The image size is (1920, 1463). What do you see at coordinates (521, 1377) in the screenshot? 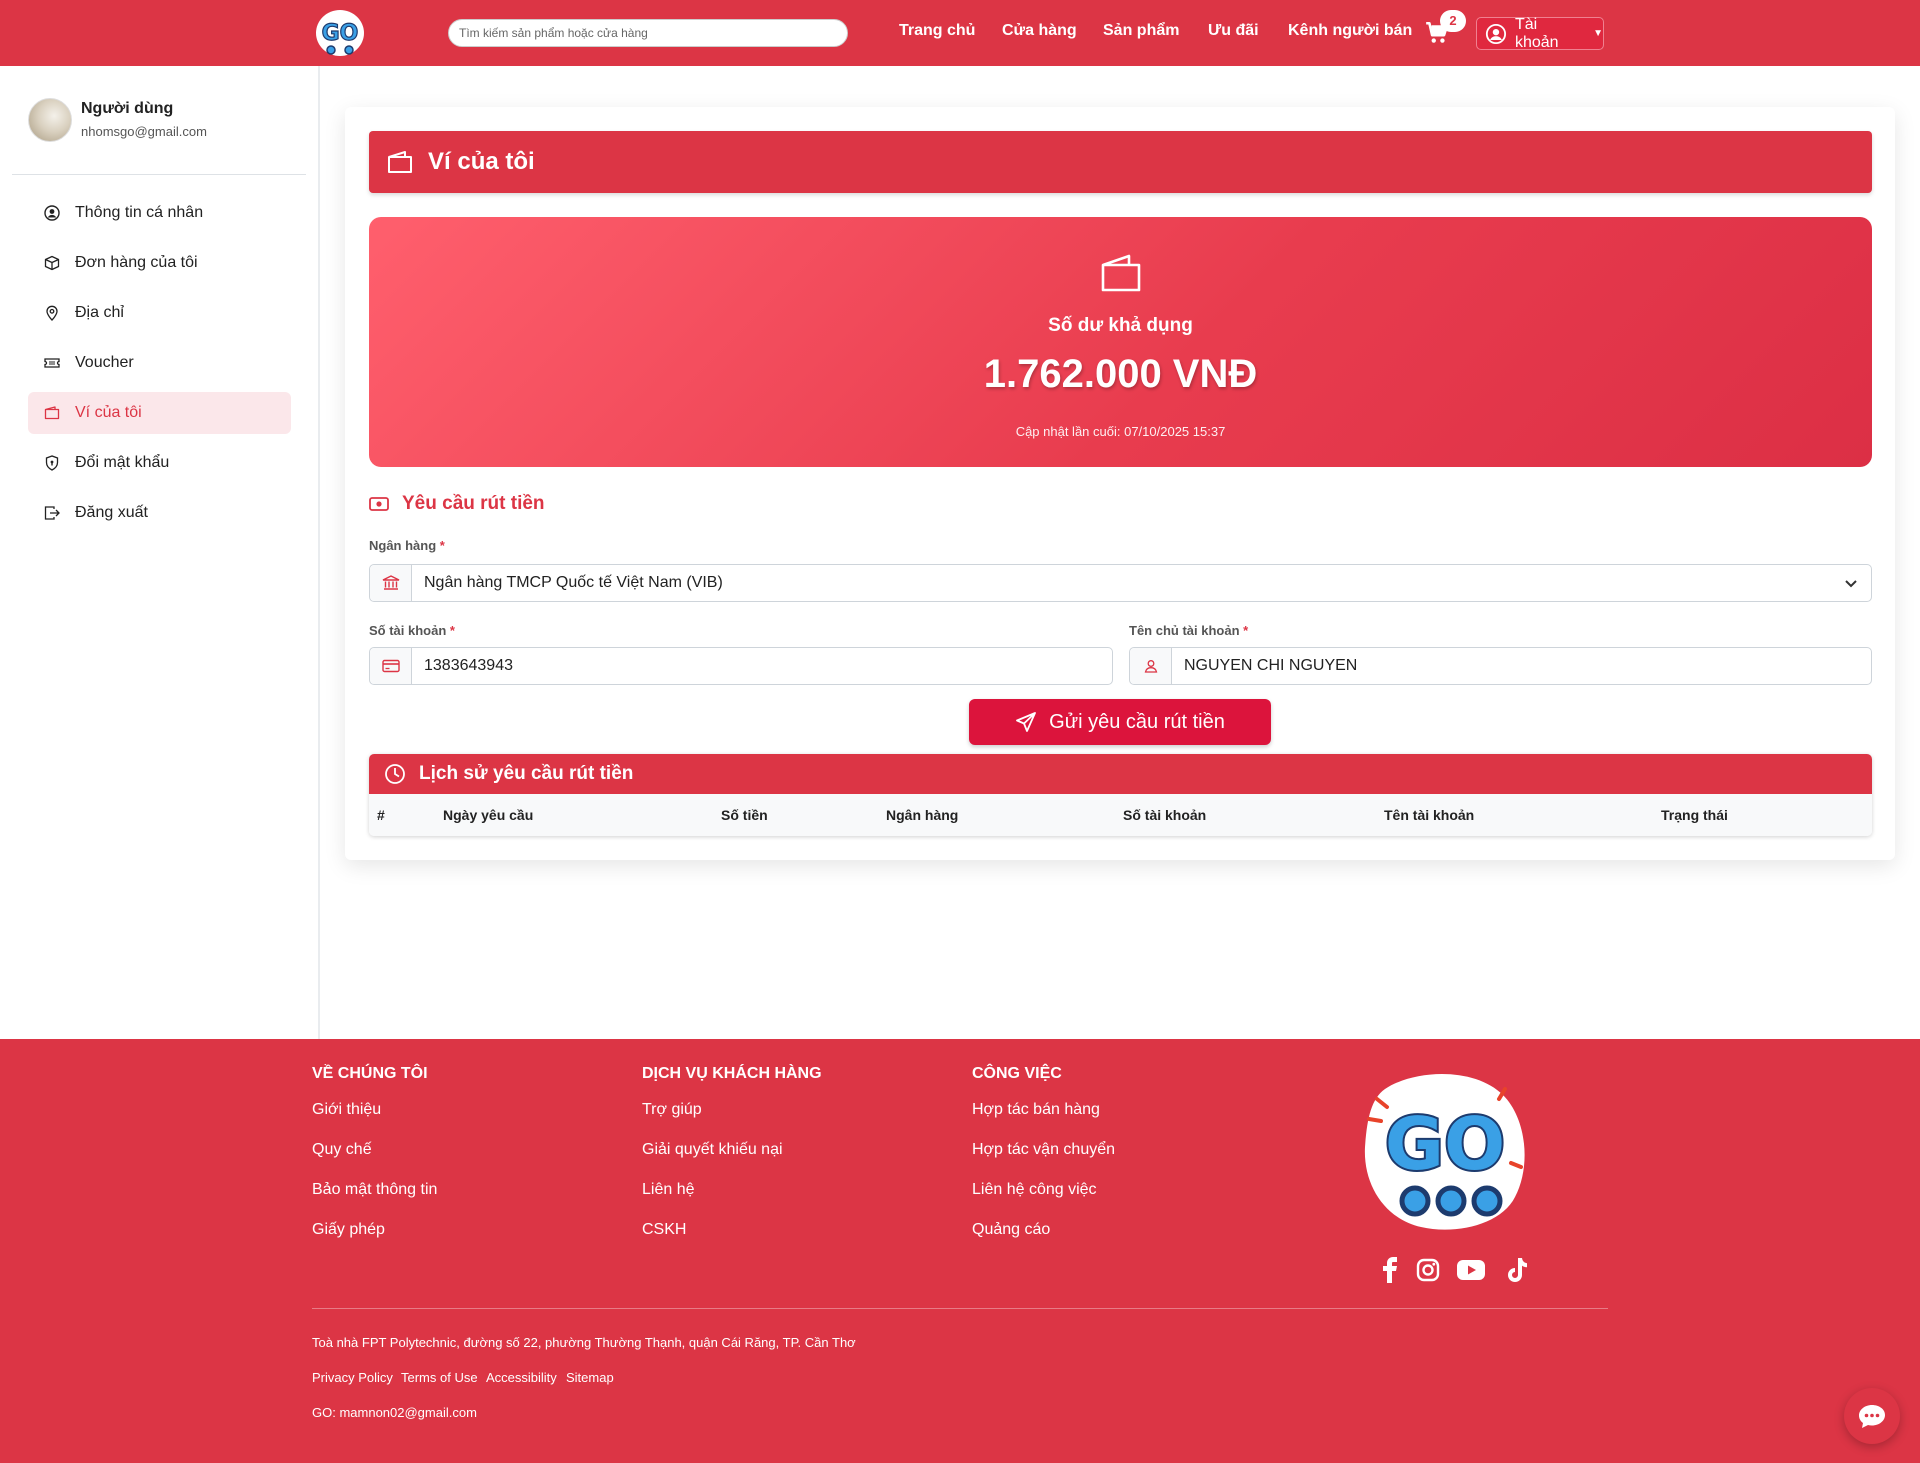
I see `footer-accessibility-link: Accessibility` at bounding box center [521, 1377].